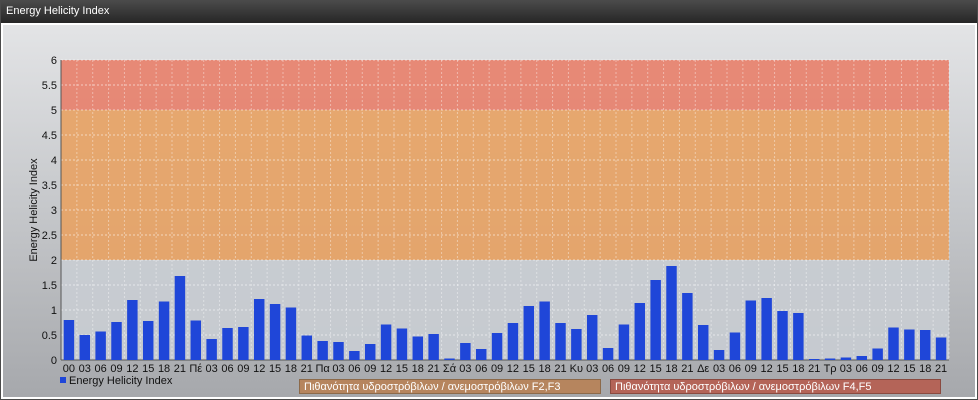 The height and width of the screenshot is (400, 978). What do you see at coordinates (34, 210) in the screenshot?
I see `y-axis-title: Energy Helicity Index` at bounding box center [34, 210].